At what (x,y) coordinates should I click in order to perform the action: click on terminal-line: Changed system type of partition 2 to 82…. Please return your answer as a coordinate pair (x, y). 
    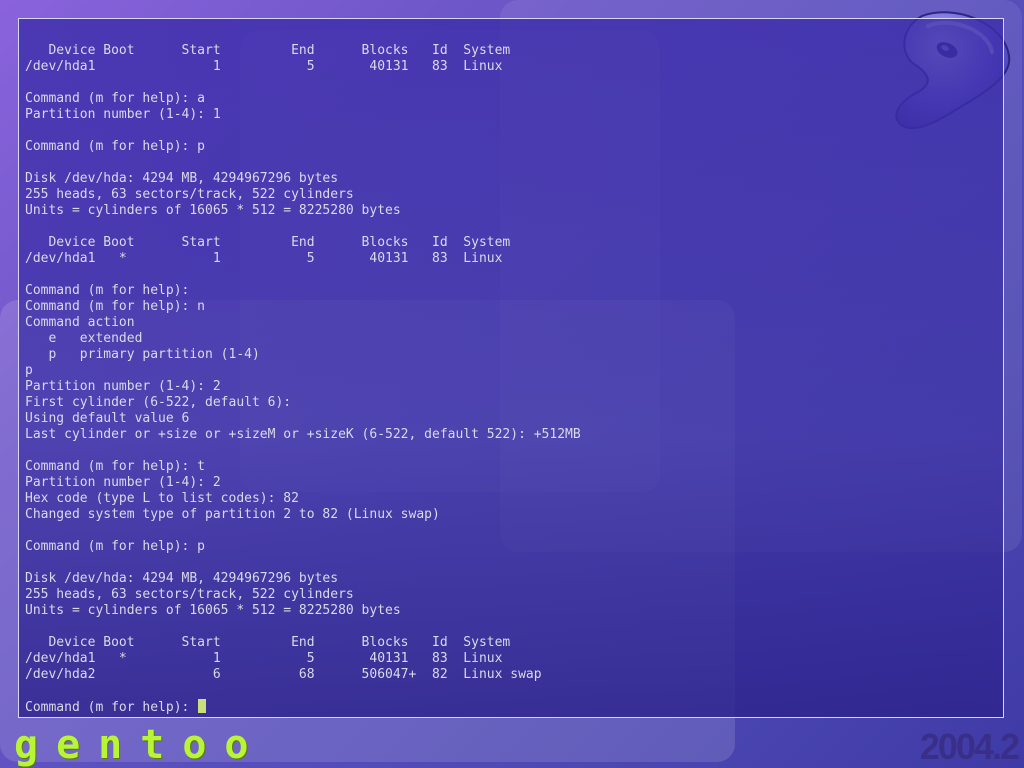
    Looking at the image, I should click on (232, 514).